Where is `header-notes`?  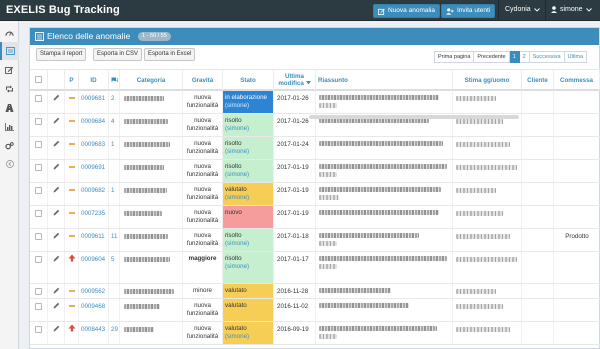
header-notes is located at coordinates (114, 80).